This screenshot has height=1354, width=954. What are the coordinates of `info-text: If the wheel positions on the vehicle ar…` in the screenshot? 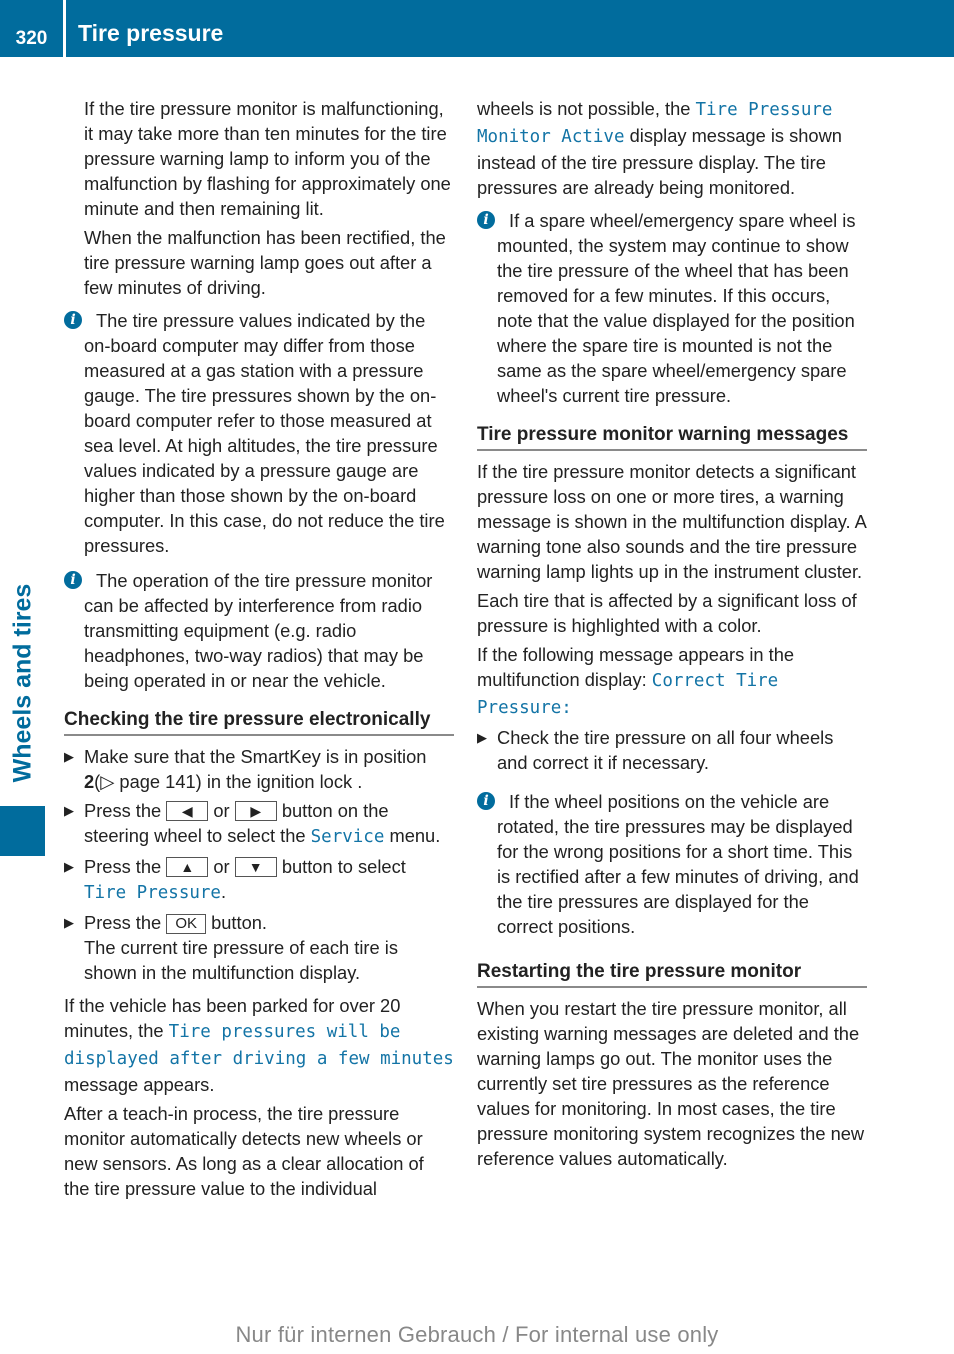 It's located at (678, 864).